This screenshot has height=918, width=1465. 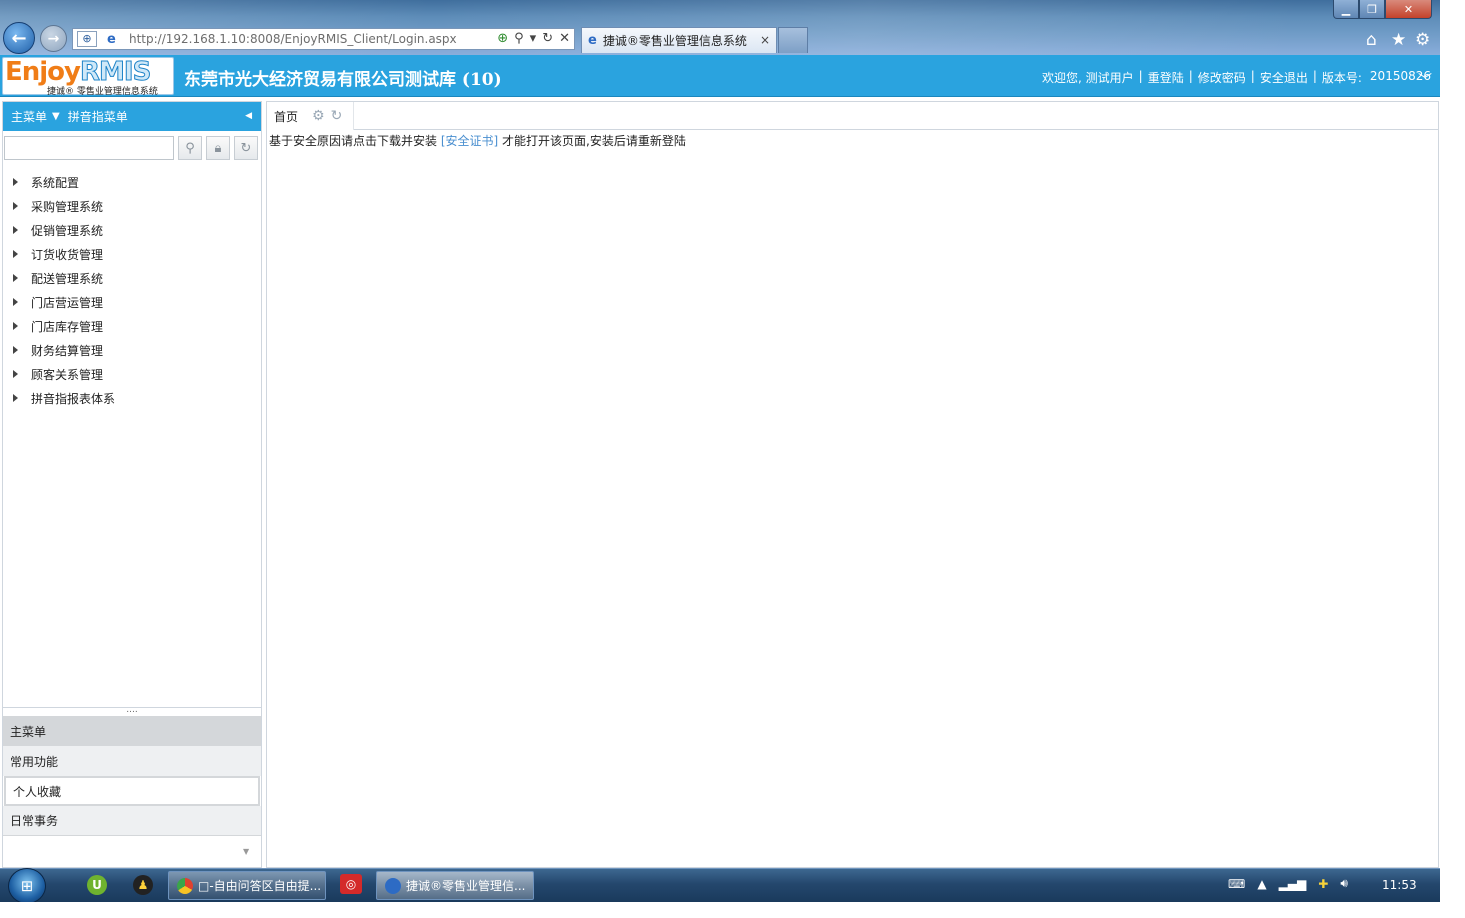 I want to click on back-button: ←, so click(x=19, y=38).